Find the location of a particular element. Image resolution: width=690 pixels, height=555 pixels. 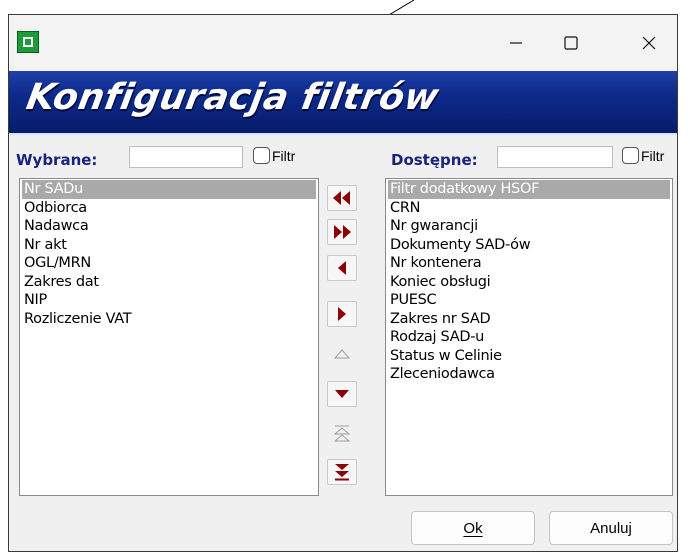

move-down-icon is located at coordinates (342, 394).